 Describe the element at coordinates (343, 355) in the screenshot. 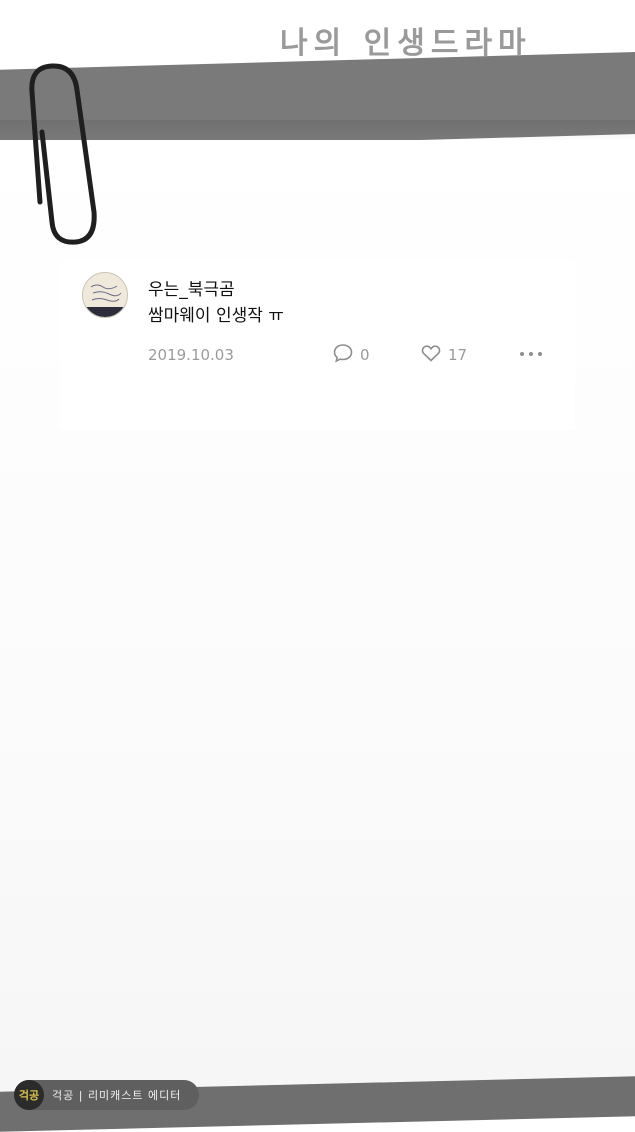

I see `speech-bubble-icon` at that location.